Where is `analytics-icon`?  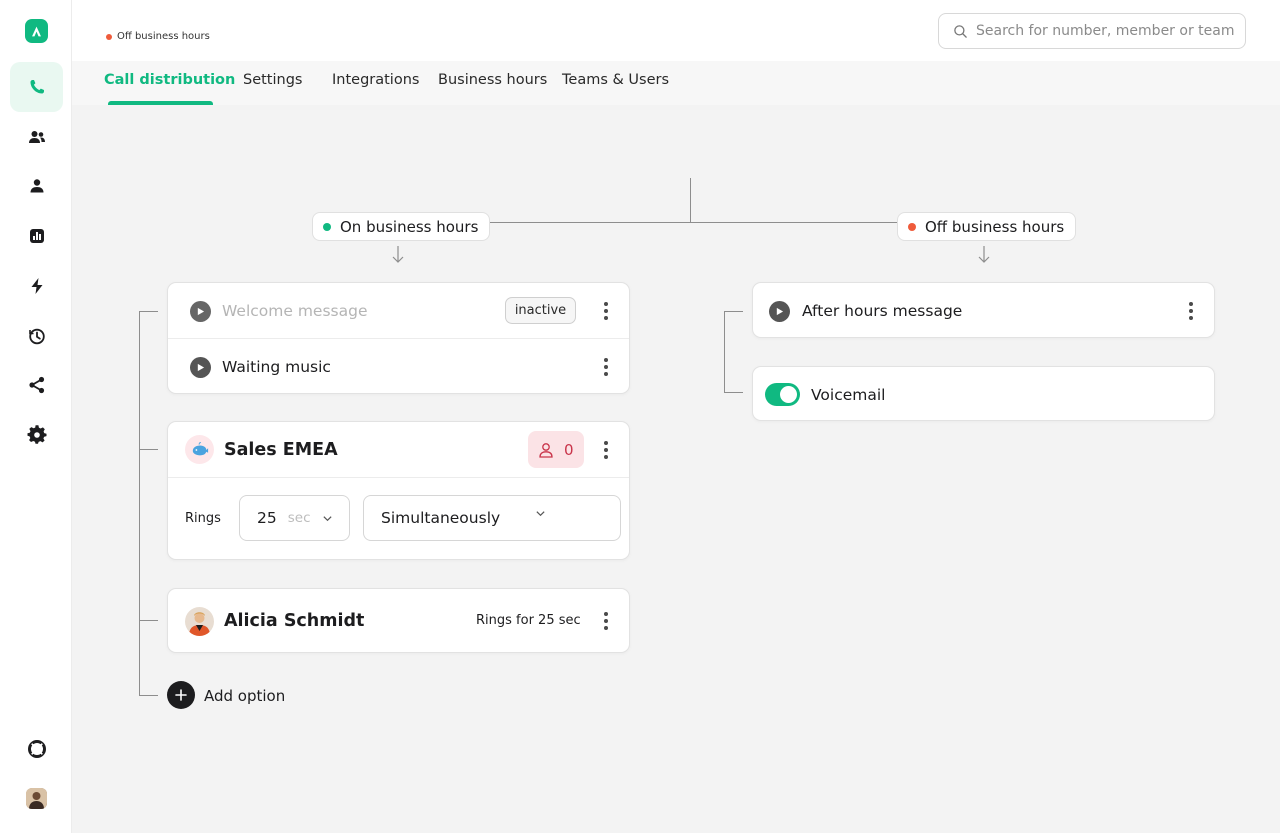 analytics-icon is located at coordinates (36, 236).